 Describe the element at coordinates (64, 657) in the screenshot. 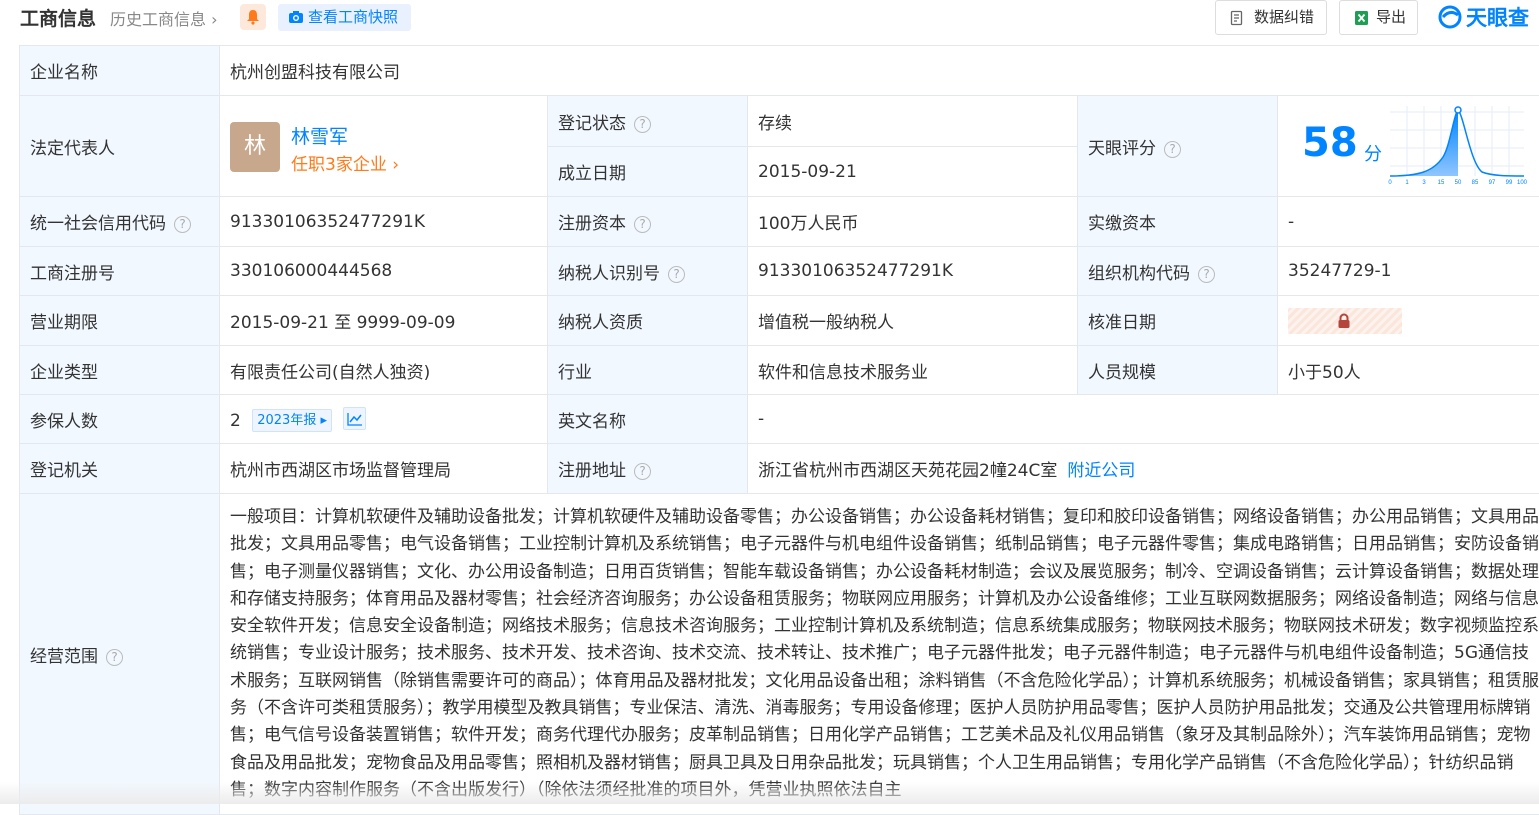

I see `scope-label: 经营范围` at that location.